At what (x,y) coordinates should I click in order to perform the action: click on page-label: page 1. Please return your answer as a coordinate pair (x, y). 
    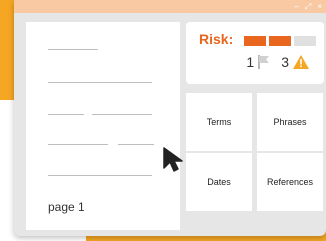
    Looking at the image, I should click on (66, 207).